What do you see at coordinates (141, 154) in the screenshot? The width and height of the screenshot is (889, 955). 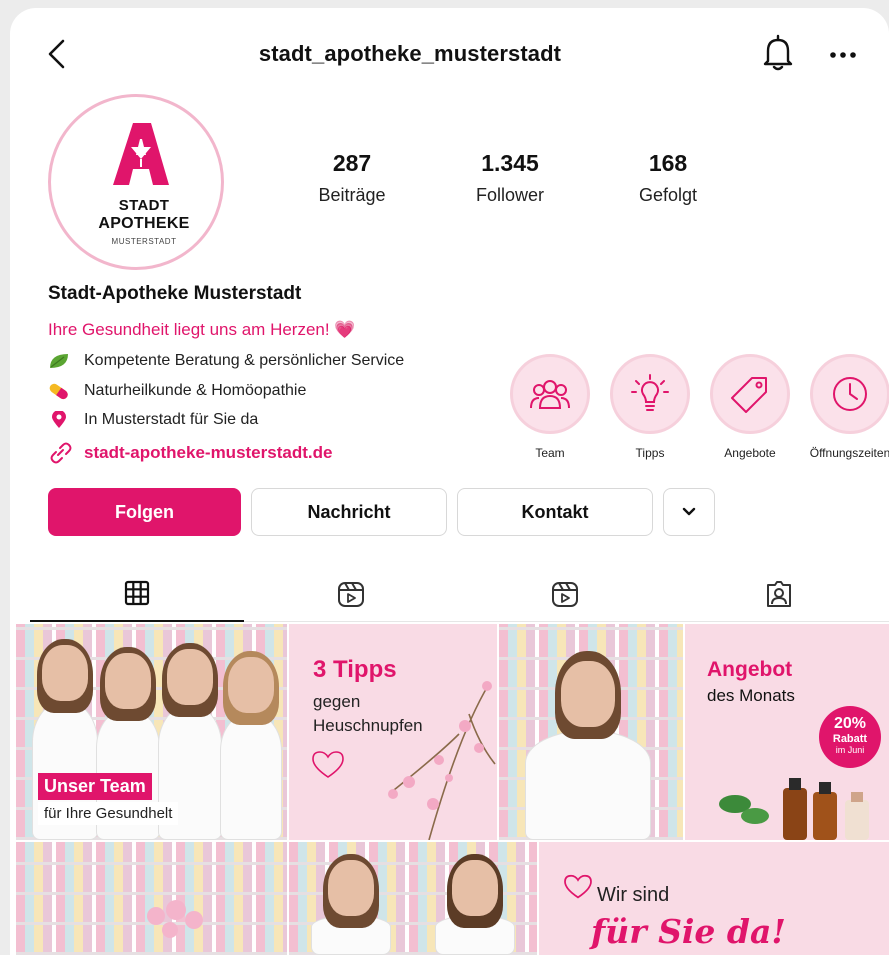 I see `apotheke-a-logo-icon` at bounding box center [141, 154].